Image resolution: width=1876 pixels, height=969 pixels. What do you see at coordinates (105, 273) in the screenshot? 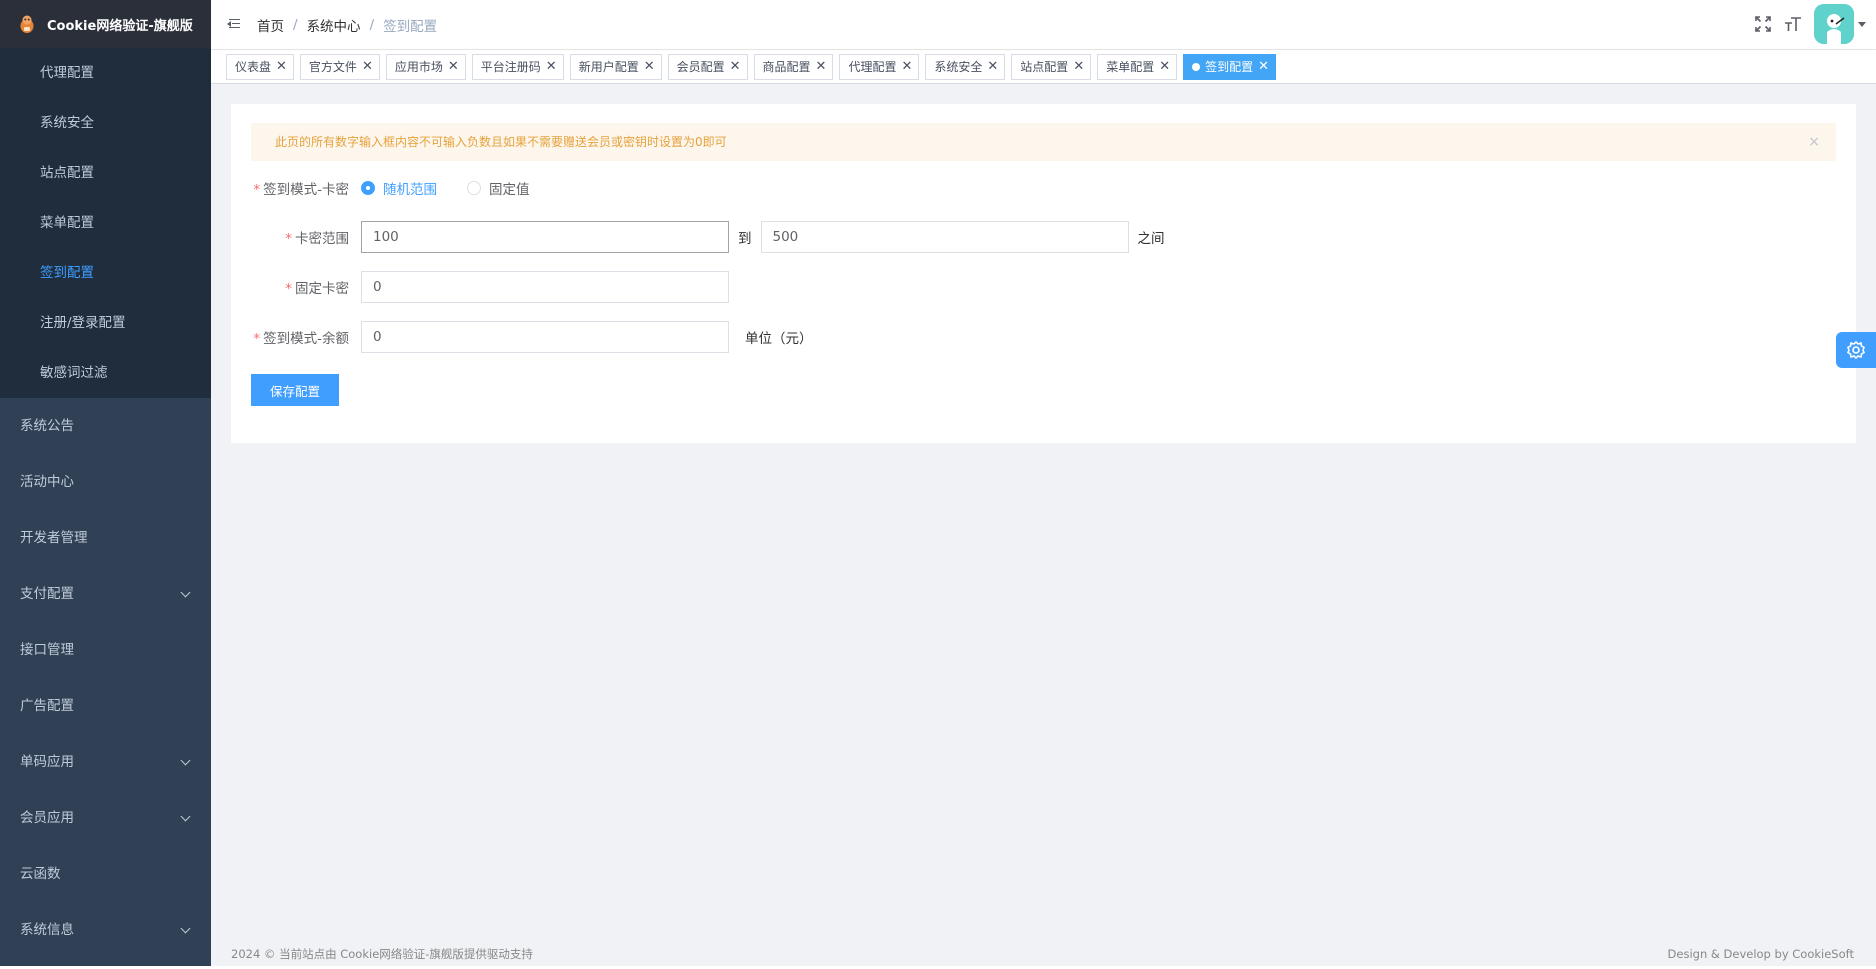
I see `sidebar-item-signin-config: 签到配置` at bounding box center [105, 273].